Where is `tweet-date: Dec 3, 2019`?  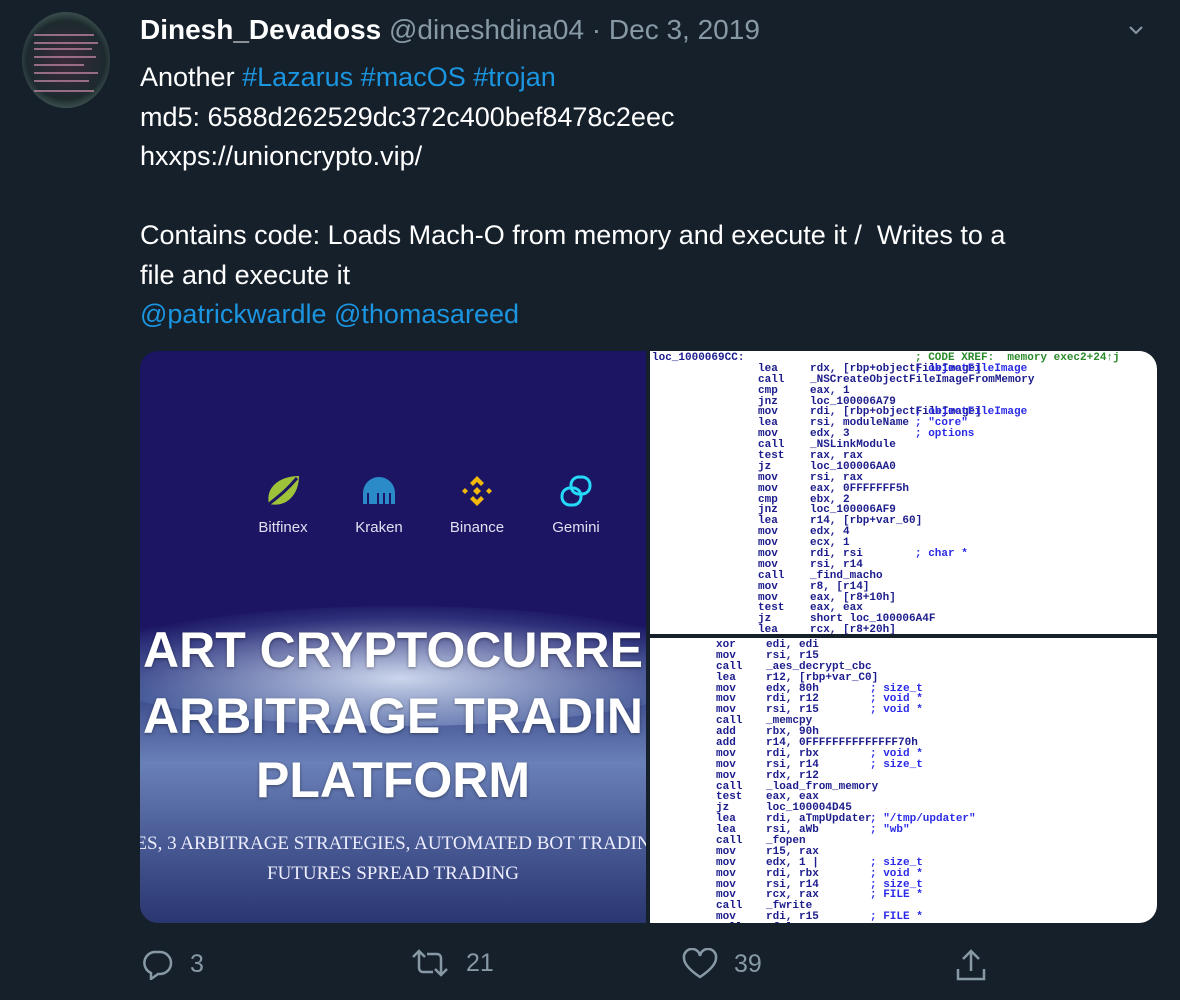
tweet-date: Dec 3, 2019 is located at coordinates (684, 29).